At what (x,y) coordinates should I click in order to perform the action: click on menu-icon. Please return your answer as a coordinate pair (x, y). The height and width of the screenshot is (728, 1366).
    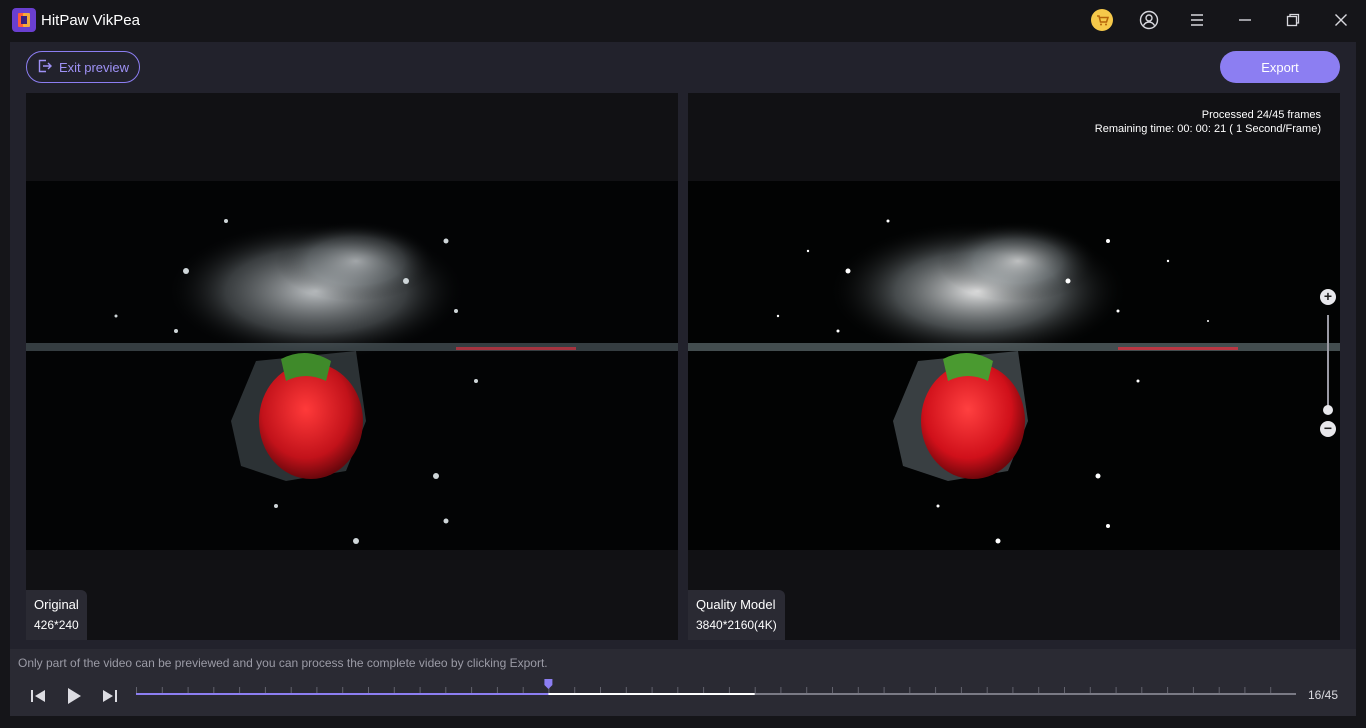
    Looking at the image, I should click on (1197, 20).